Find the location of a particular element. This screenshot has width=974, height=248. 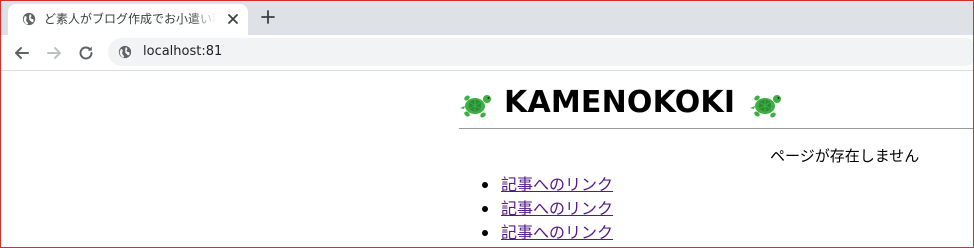

site-header: KAMENOKOKI is located at coordinates (716, 106).